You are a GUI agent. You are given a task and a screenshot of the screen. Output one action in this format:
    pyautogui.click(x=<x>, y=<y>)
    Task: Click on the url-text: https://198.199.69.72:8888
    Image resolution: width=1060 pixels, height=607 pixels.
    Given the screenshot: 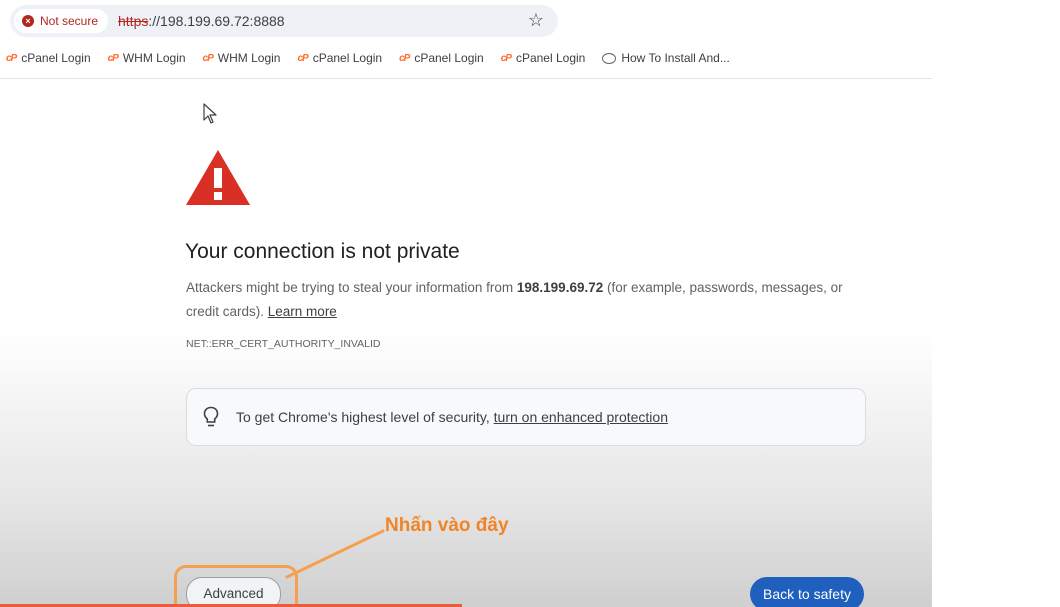 What is the action you would take?
    pyautogui.click(x=201, y=21)
    